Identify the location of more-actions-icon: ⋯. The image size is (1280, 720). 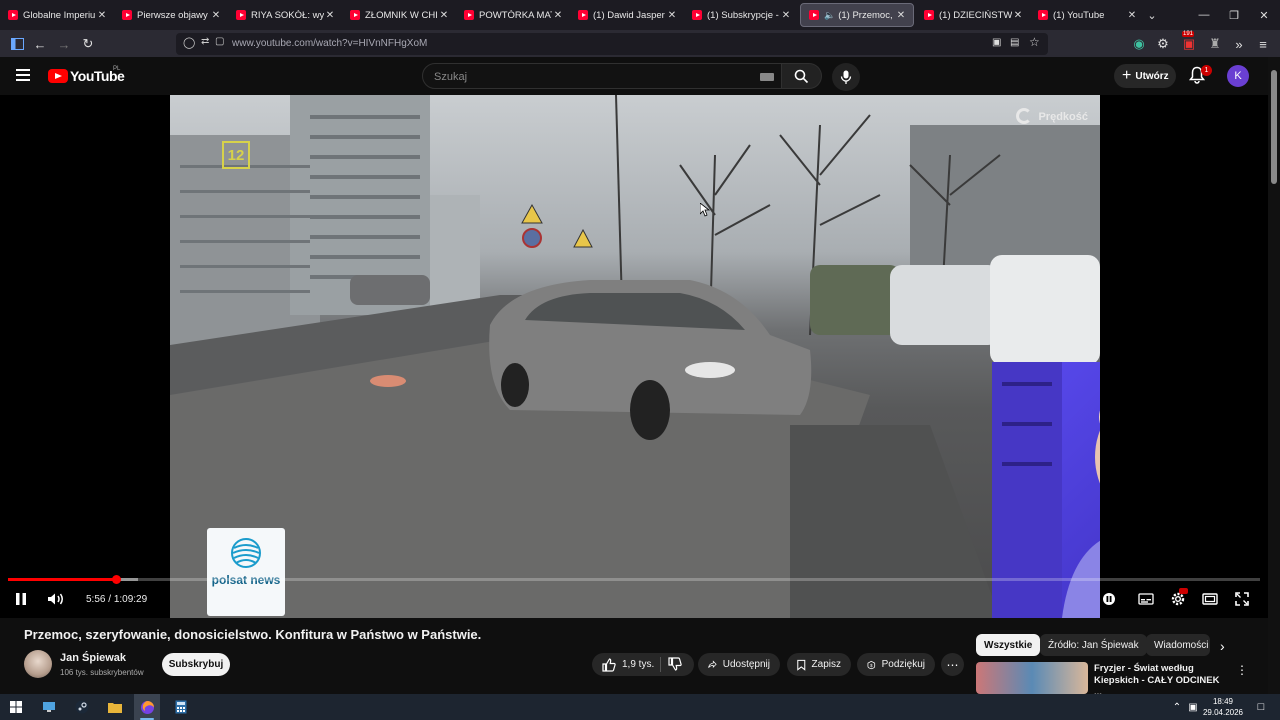
(952, 664).